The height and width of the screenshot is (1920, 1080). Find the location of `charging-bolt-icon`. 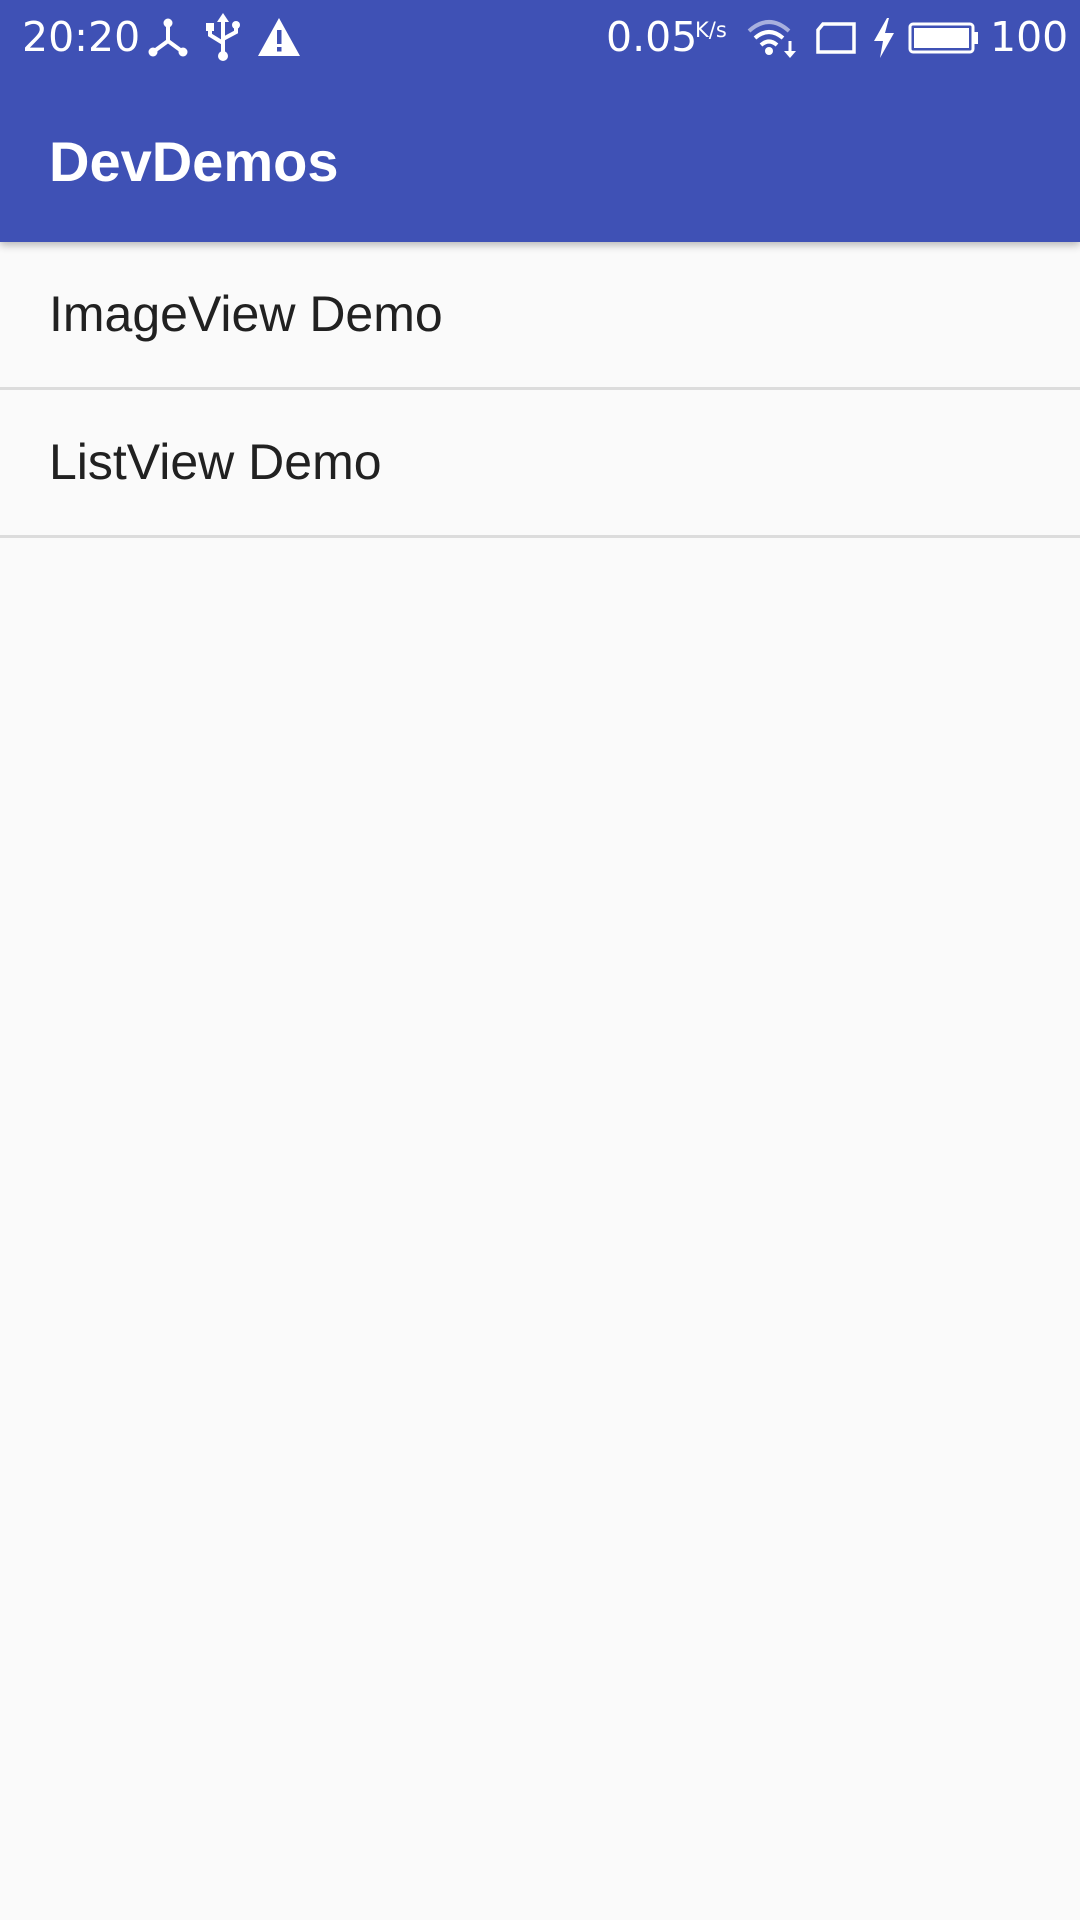

charging-bolt-icon is located at coordinates (884, 38).